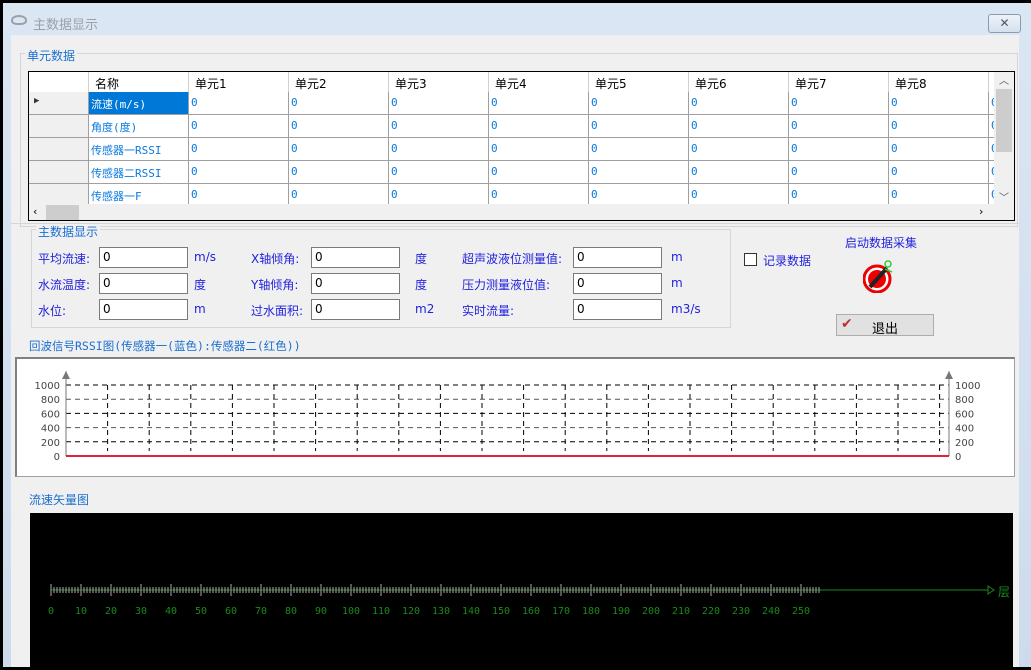 Image resolution: width=1031 pixels, height=670 pixels. I want to click on x-tick-label: 220, so click(711, 611).